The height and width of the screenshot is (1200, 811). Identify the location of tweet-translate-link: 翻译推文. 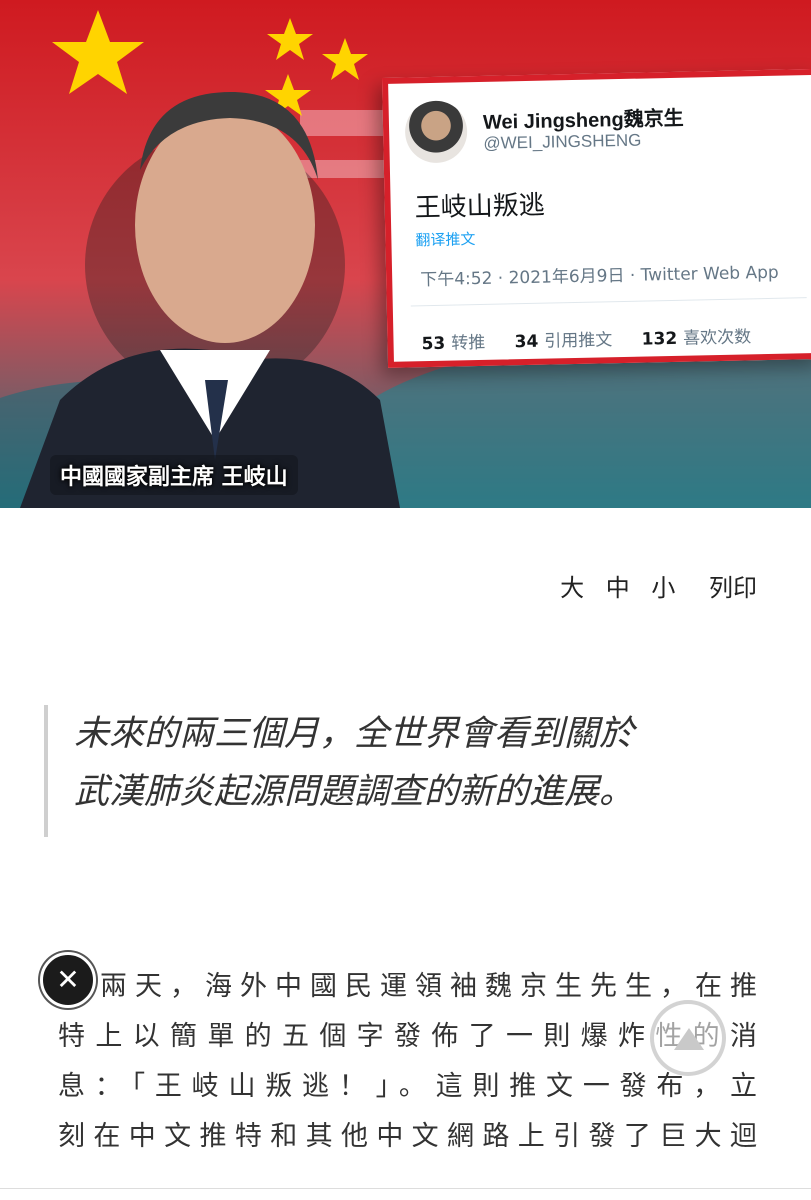
(445, 240).